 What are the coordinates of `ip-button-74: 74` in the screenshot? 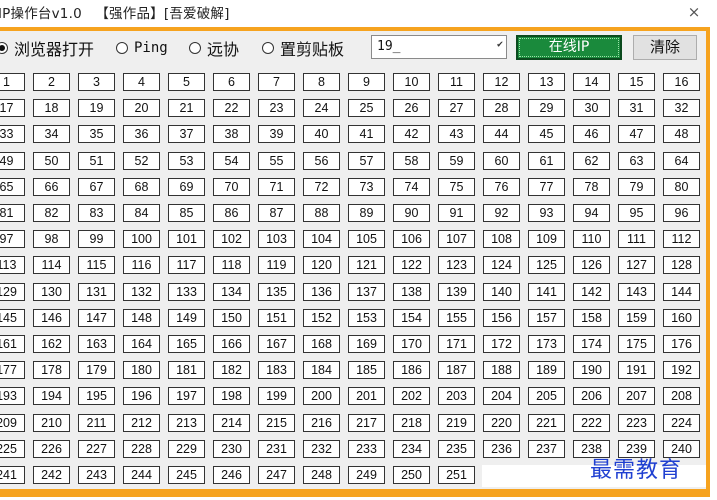 It's located at (411, 187).